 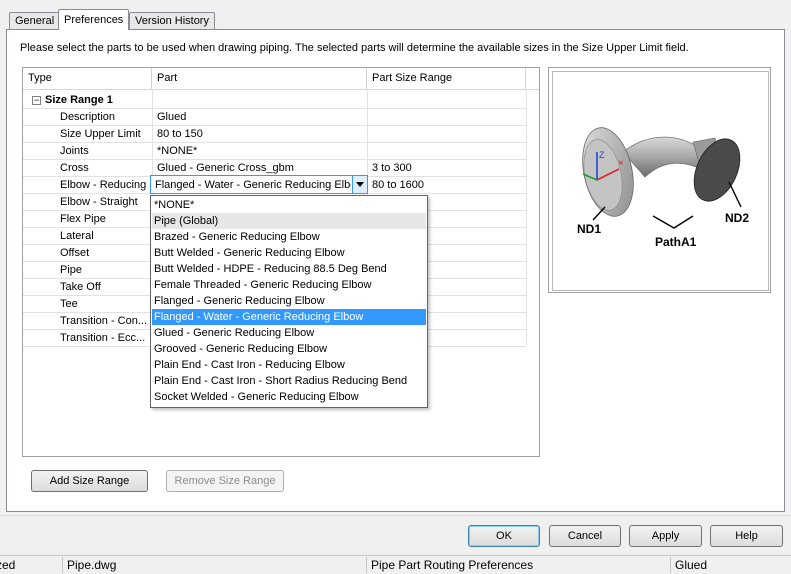 I want to click on dropdown-option: Plain End - Cast Iron - Reducing Elbow, so click(x=289, y=365).